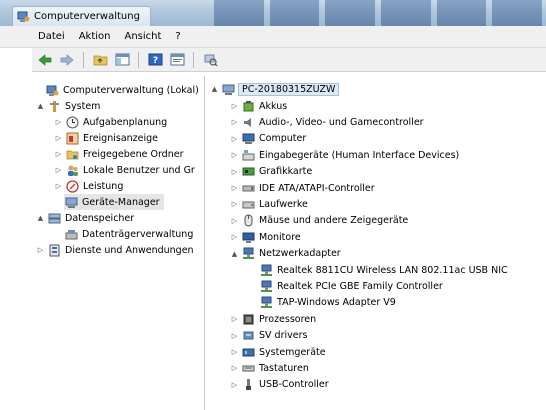  Describe the element at coordinates (268, 139) in the screenshot. I see `device-item-computer: ▷ Computer` at that location.